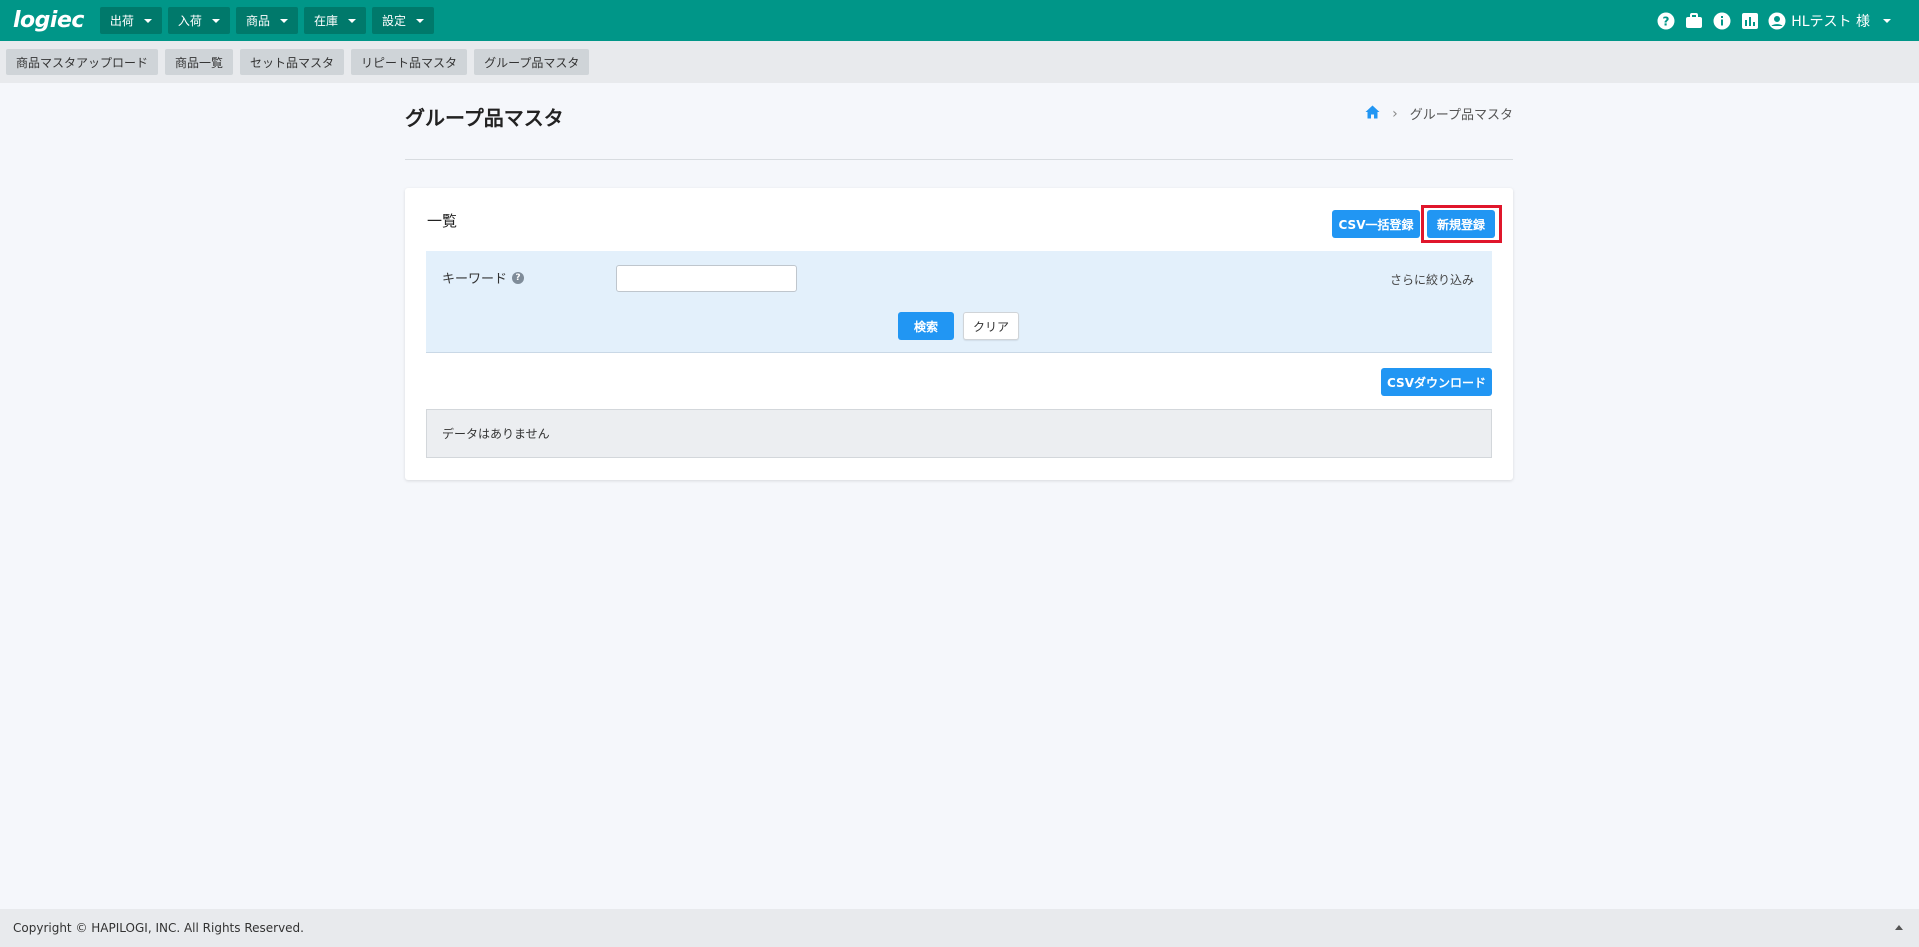 Image resolution: width=1919 pixels, height=947 pixels. I want to click on keyword-label: キーワード ?, so click(483, 277).